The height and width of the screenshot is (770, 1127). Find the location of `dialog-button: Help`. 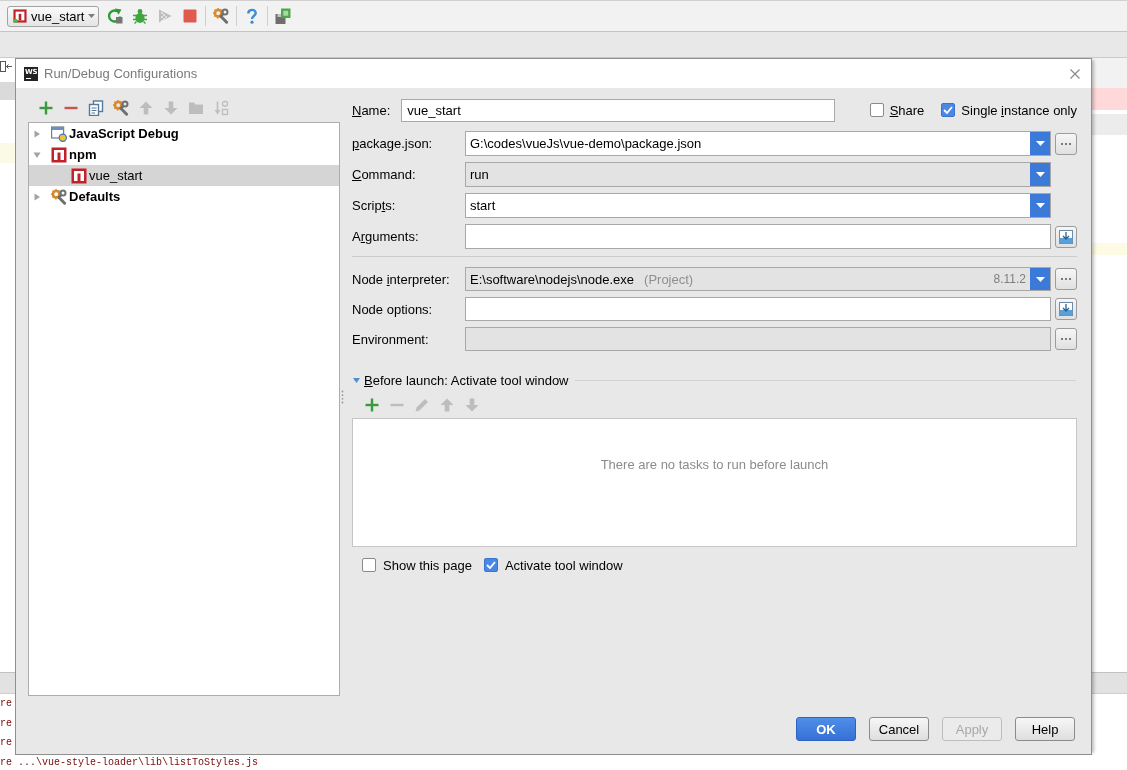

dialog-button: Help is located at coordinates (1045, 729).